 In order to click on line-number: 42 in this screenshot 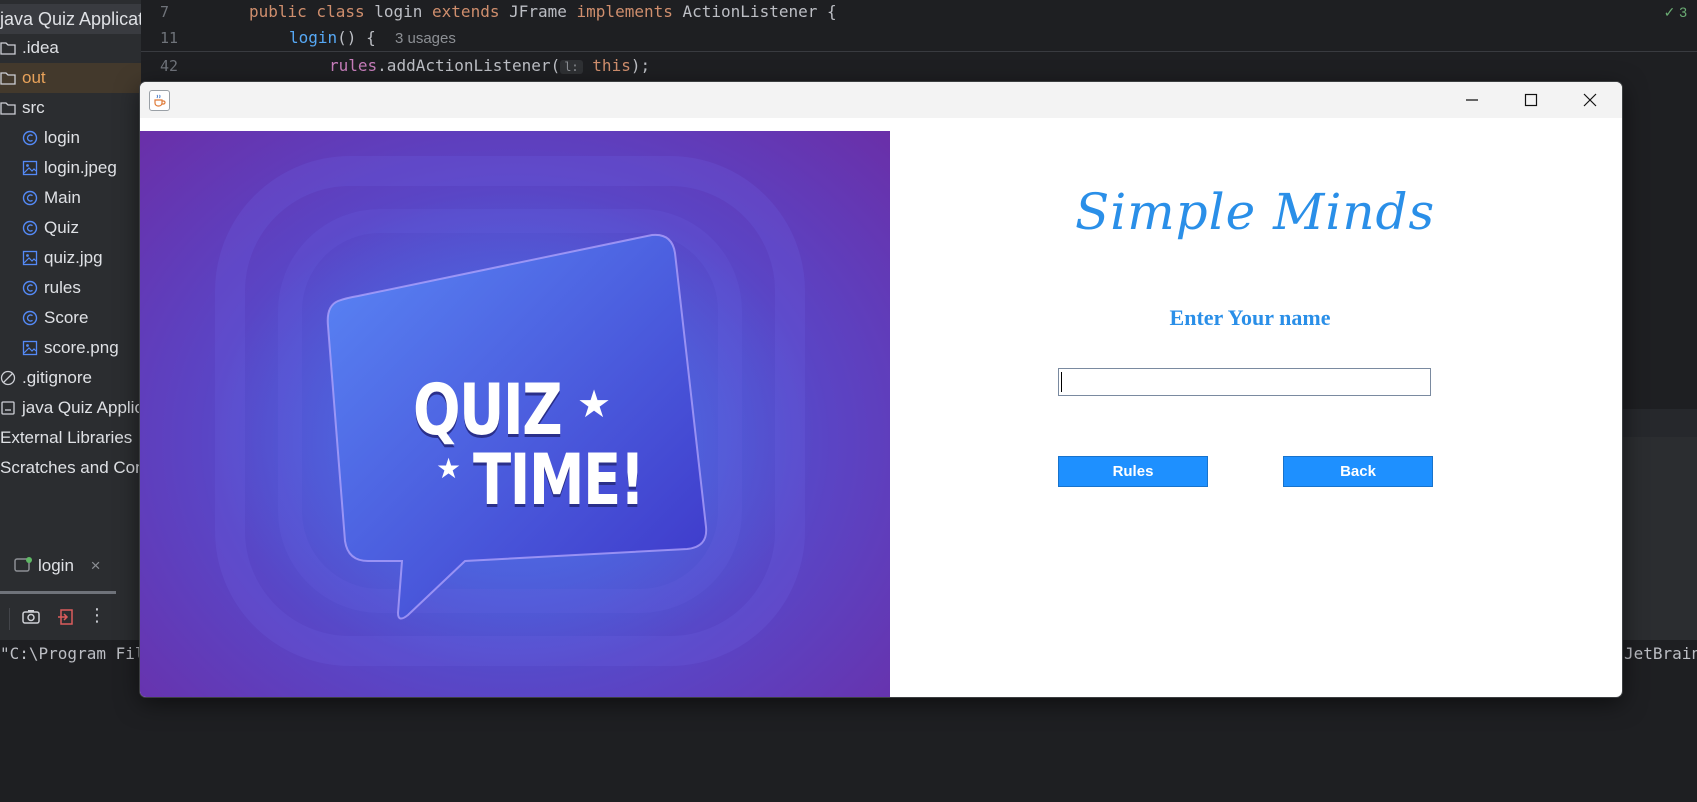, I will do `click(169, 66)`.